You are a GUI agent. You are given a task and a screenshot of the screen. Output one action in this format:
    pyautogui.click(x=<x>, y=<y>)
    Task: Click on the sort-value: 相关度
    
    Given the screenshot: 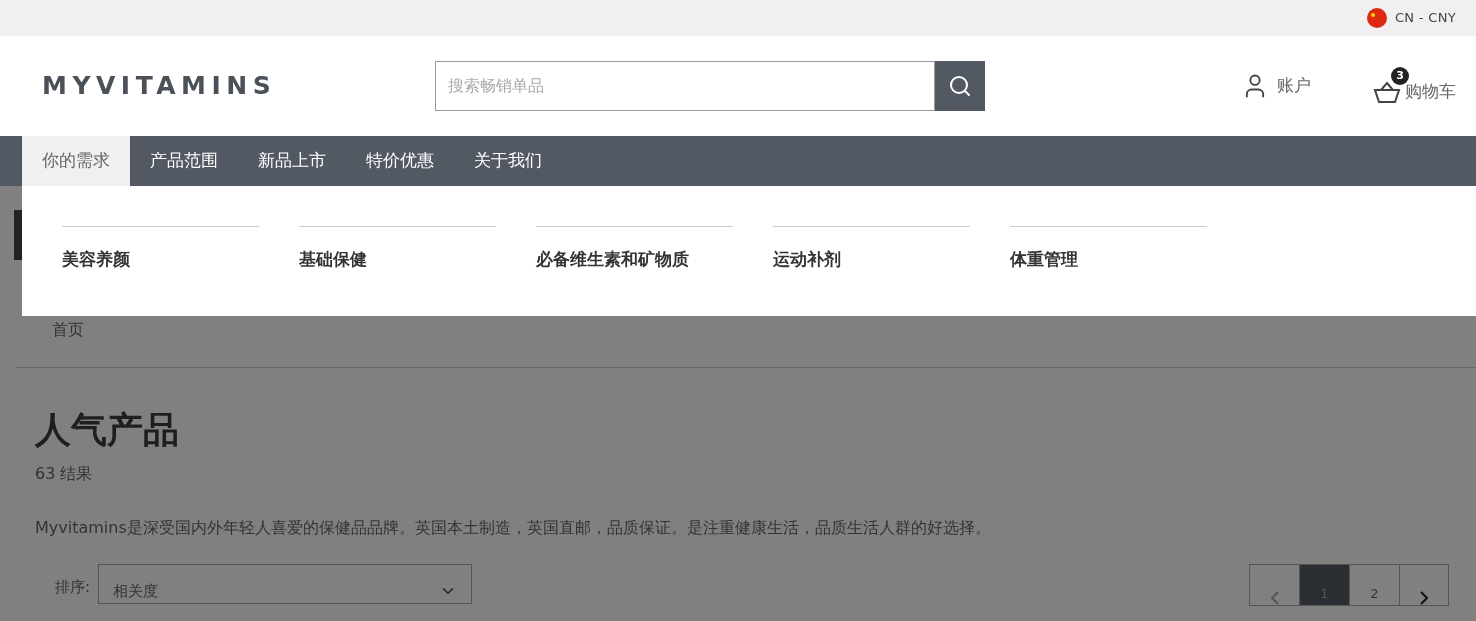 What is the action you would take?
    pyautogui.click(x=136, y=591)
    